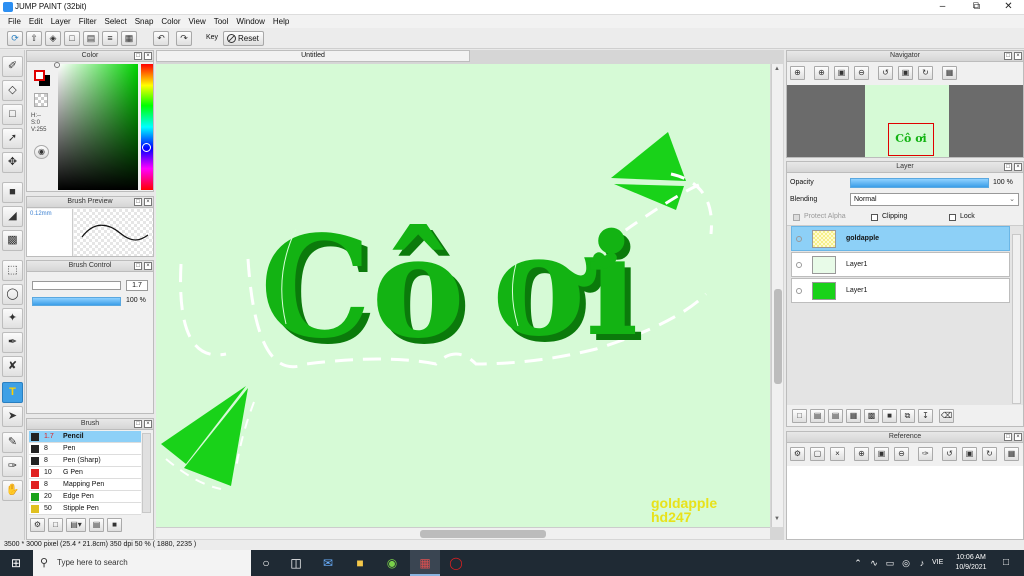 The height and width of the screenshot is (576, 1024). What do you see at coordinates (900, 290) in the screenshot?
I see `layer-row-layer1-2: Layer1` at bounding box center [900, 290].